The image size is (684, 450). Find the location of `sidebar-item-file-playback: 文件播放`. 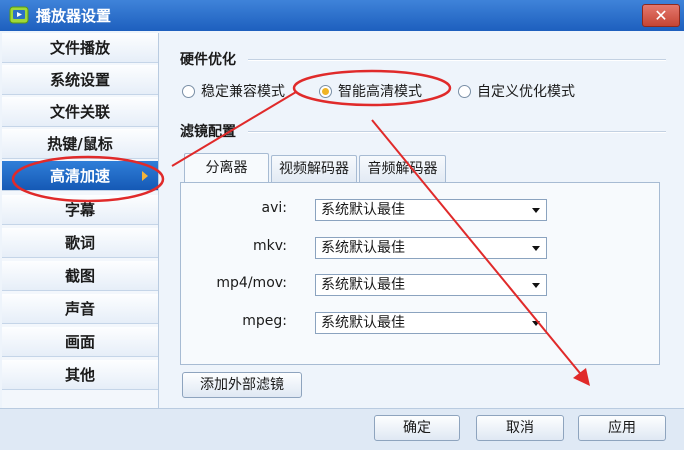

sidebar-item-file-playback: 文件播放 is located at coordinates (80, 48).